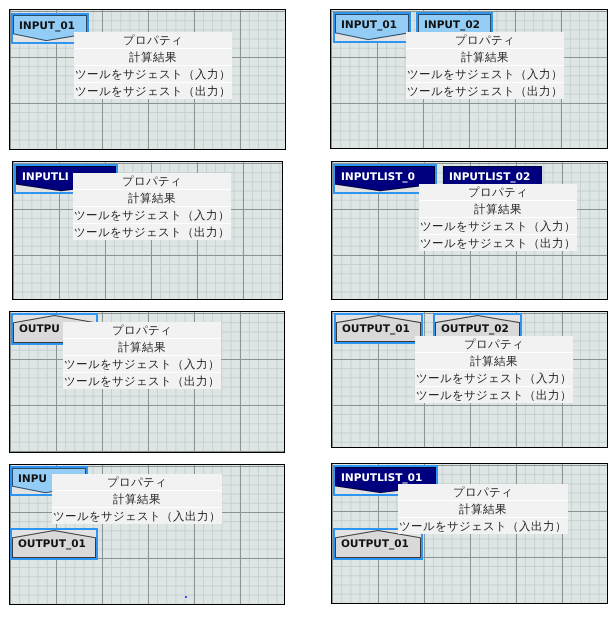 The height and width of the screenshot is (623, 610). Describe the element at coordinates (385, 179) in the screenshot. I see `input-list-node: INPUTLIST_0` at that location.